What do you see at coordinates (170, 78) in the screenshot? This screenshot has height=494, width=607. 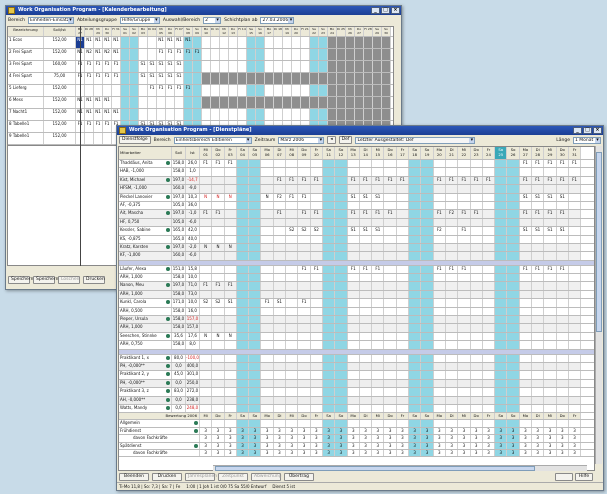 I see `back-shift-cell: S1` at bounding box center [170, 78].